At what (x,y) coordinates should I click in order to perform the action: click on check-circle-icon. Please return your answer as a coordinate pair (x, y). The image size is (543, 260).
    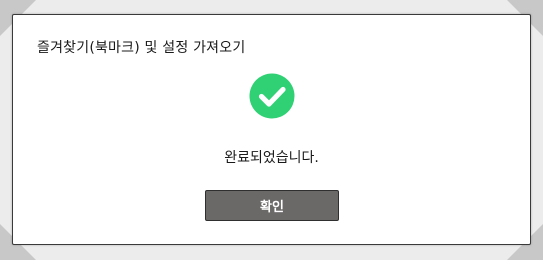
    Looking at the image, I should click on (272, 96).